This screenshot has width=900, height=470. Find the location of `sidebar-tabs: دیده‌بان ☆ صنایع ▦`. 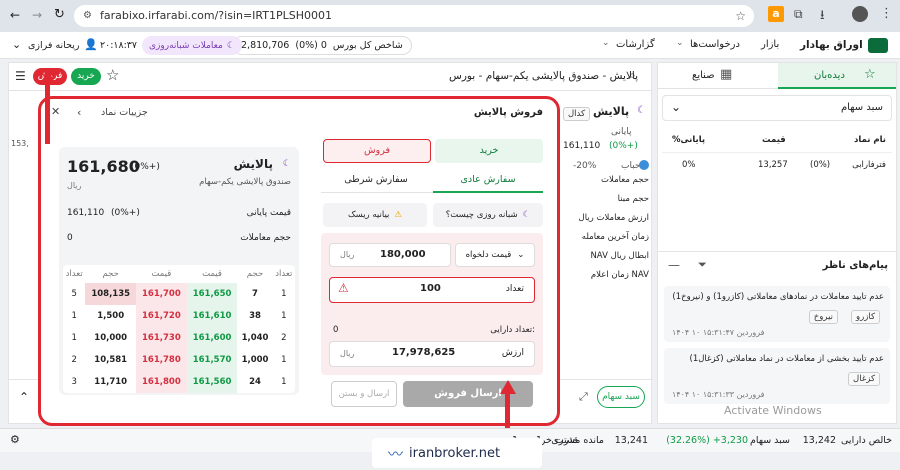

sidebar-tabs: دیده‌بان ☆ صنایع ▦ is located at coordinates (777, 76).